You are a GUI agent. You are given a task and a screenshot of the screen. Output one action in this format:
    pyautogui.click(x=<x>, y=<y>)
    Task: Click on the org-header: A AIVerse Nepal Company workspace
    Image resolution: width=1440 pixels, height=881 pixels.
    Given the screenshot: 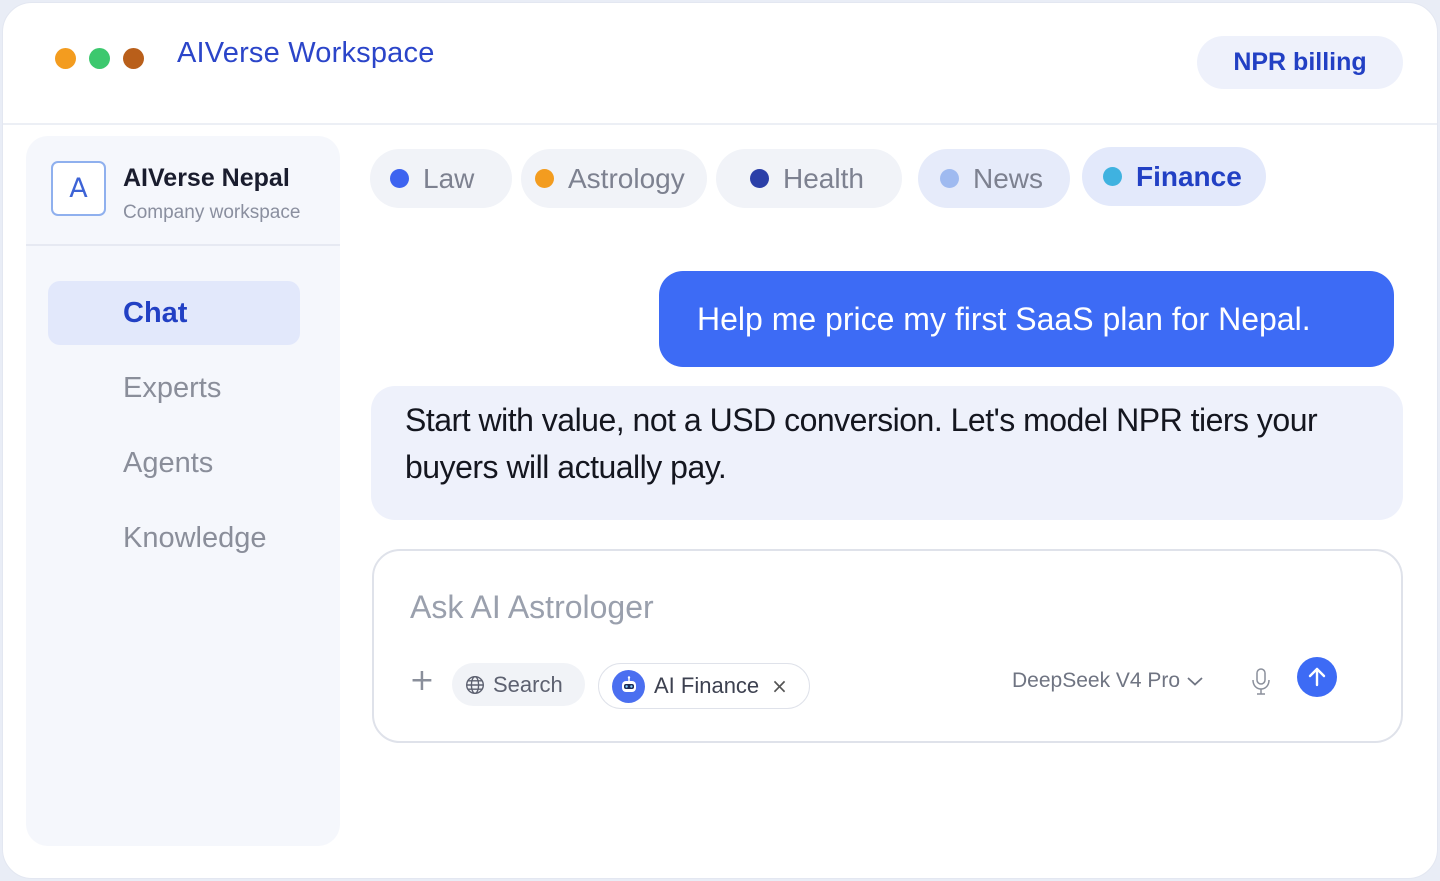 What is the action you would take?
    pyautogui.click(x=183, y=191)
    